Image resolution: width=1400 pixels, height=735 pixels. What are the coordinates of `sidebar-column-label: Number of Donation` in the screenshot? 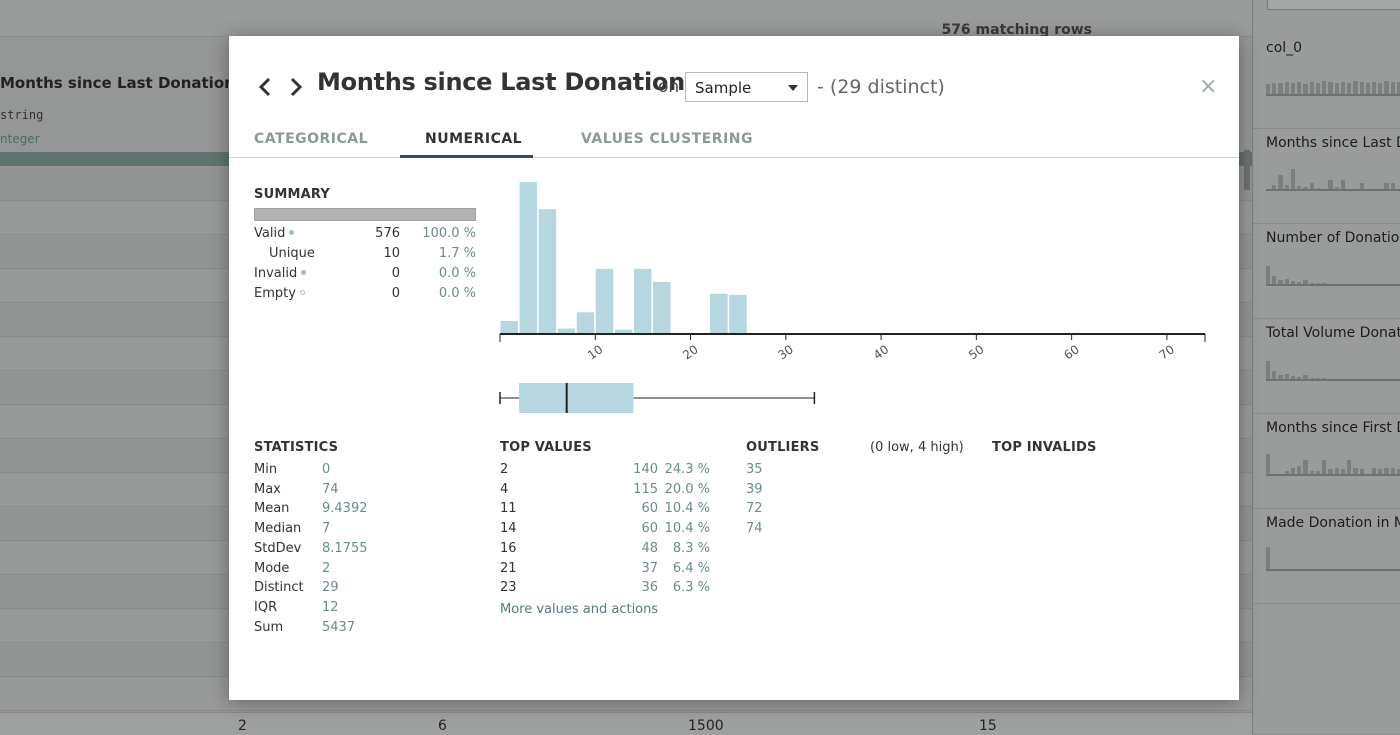 It's located at (1333, 238).